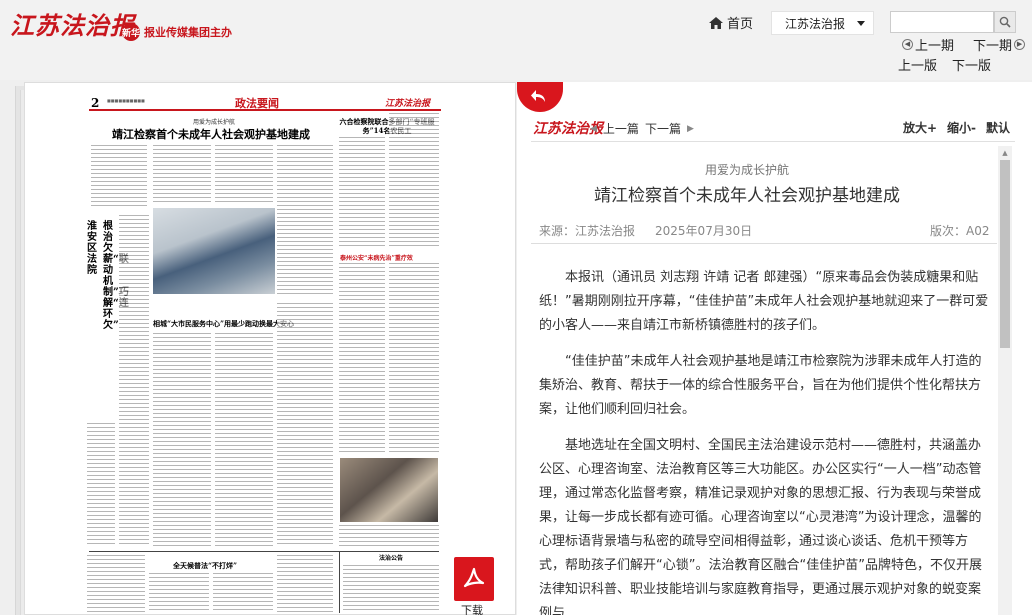 This screenshot has width=1032, height=615. What do you see at coordinates (663, 128) in the screenshot?
I see `next-article-link: 下一篇` at bounding box center [663, 128].